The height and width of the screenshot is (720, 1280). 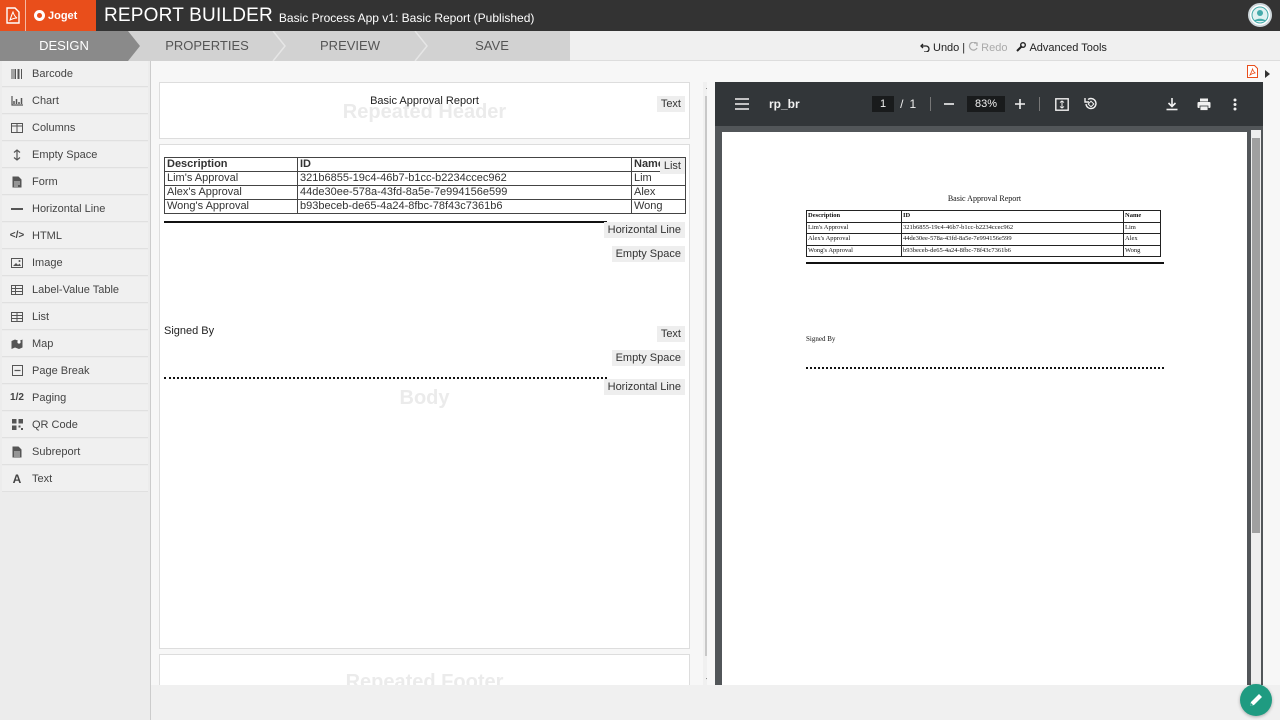 What do you see at coordinates (17, 397) in the screenshot?
I see `paging-icon: 1/2` at bounding box center [17, 397].